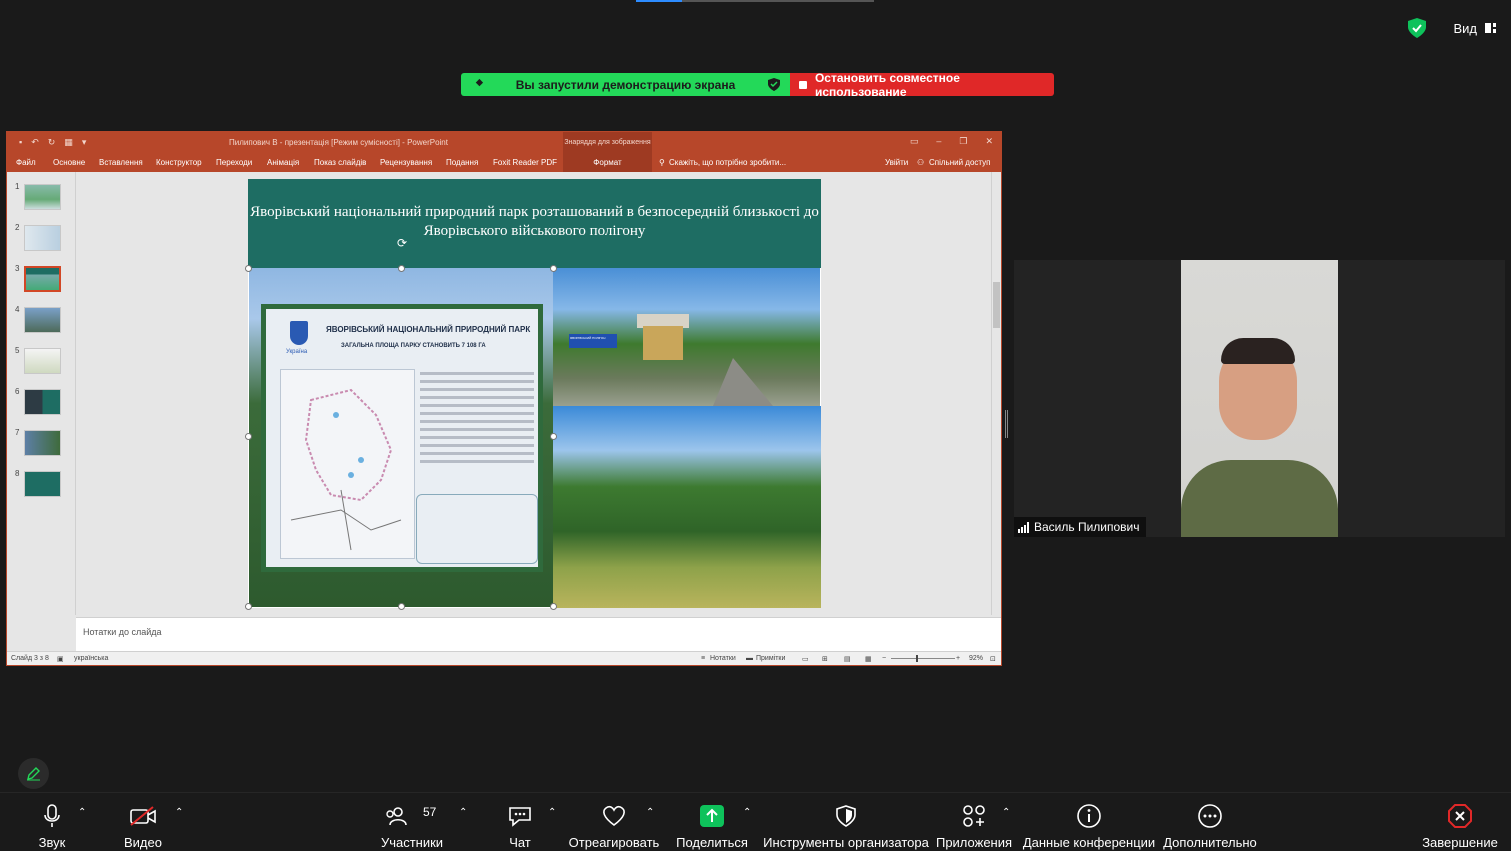 This screenshot has height=851, width=1511. I want to click on tab-design: Конструктор, so click(179, 162).